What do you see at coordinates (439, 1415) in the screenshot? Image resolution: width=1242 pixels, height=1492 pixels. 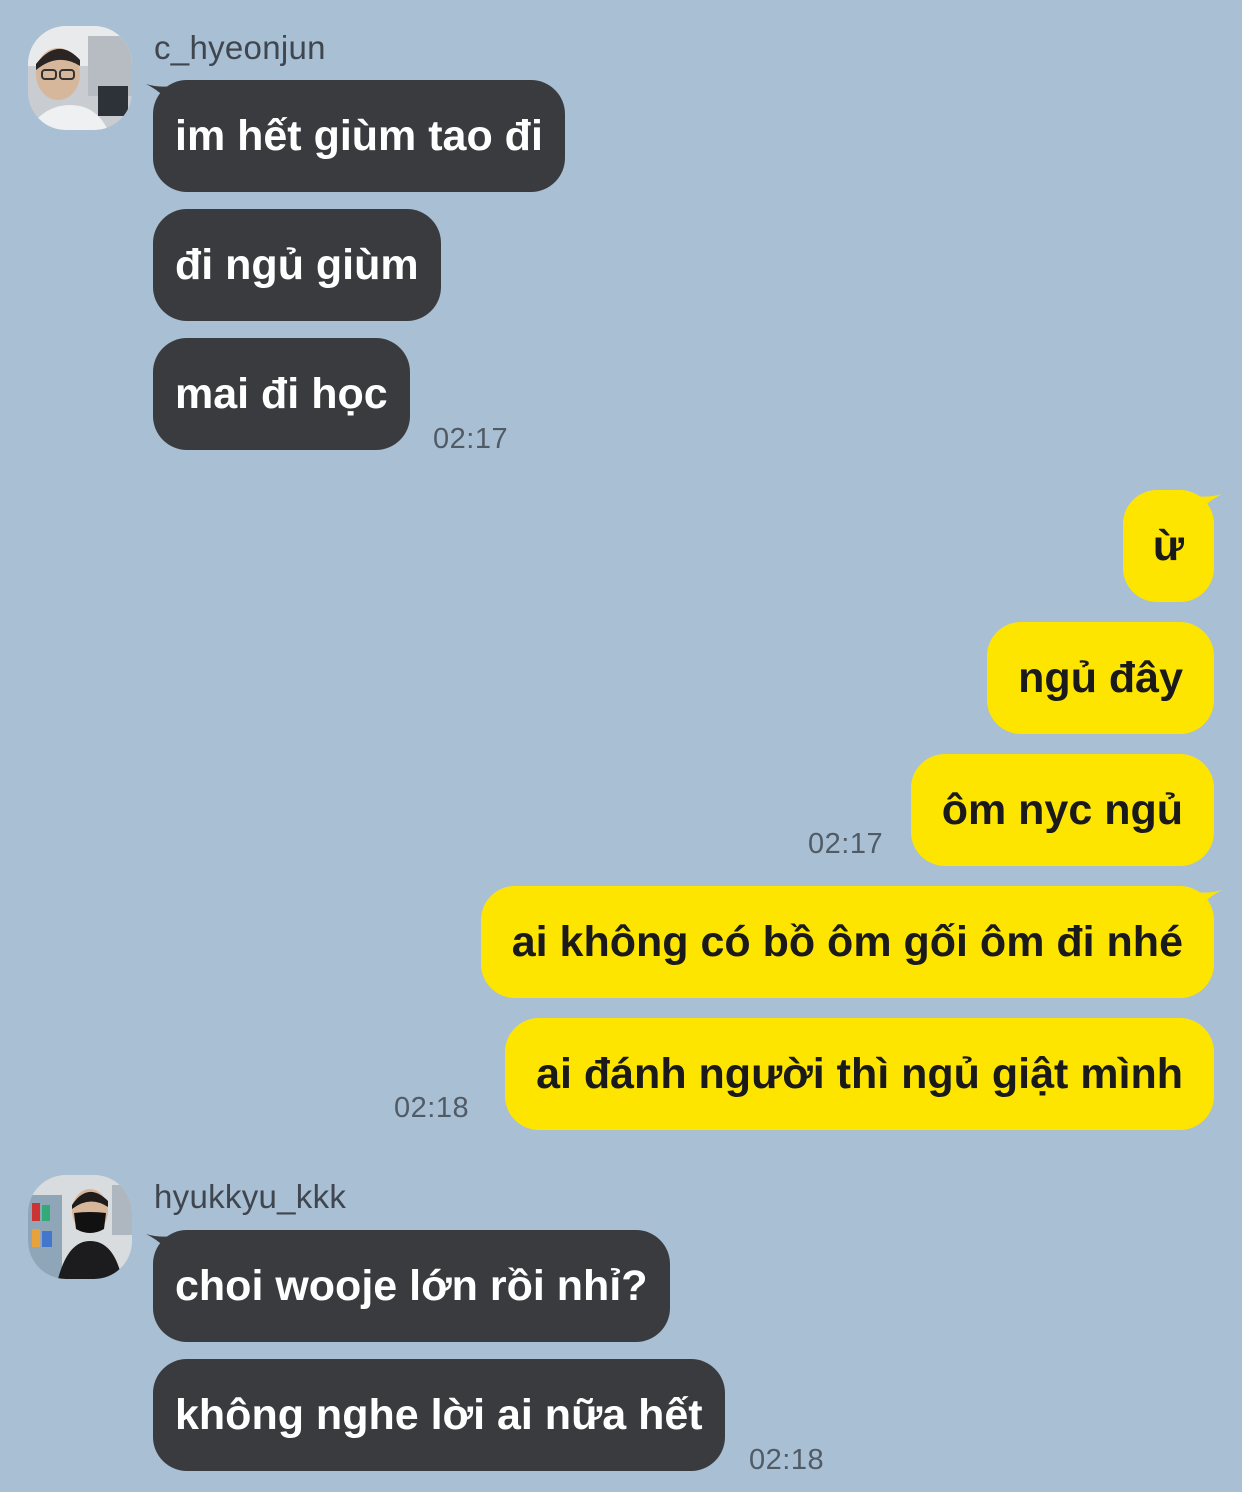 I see `message-bubble: không nghe lời ai nữa hết` at bounding box center [439, 1415].